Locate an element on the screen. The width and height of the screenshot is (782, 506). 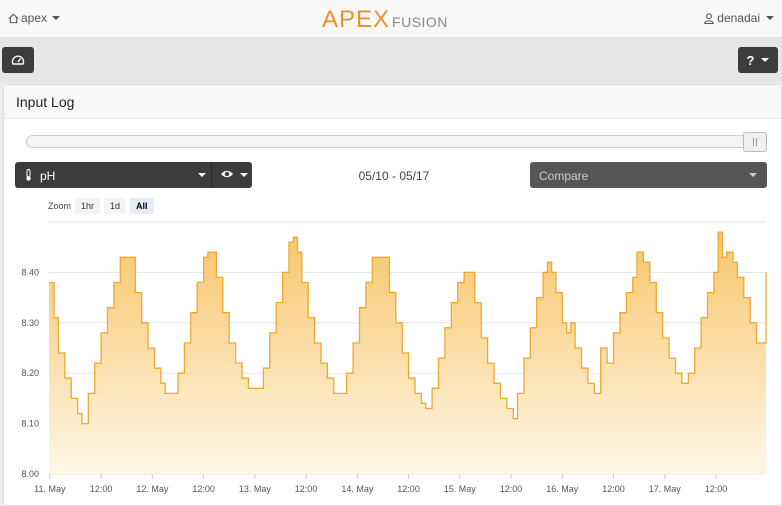
date-range: 05/10 - 05/17 is located at coordinates (394, 176).